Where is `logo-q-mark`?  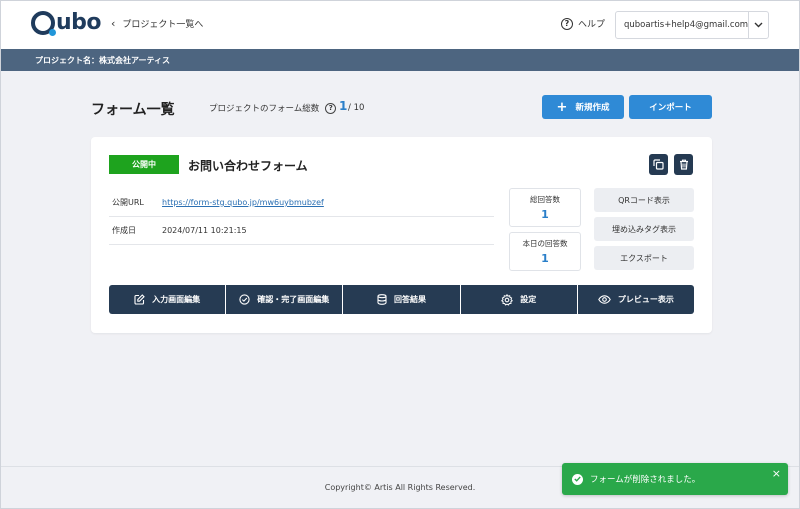 logo-q-mark is located at coordinates (43, 23).